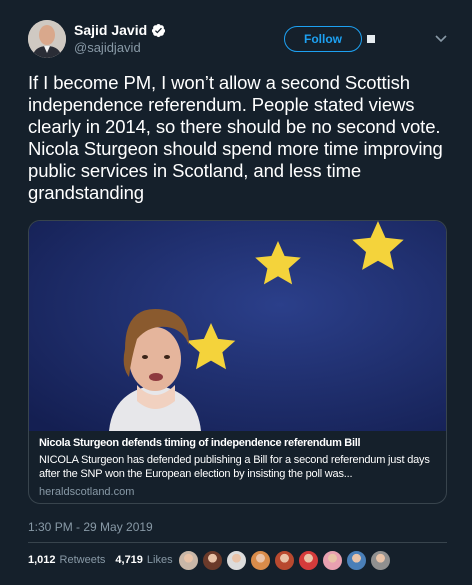  What do you see at coordinates (129, 560) in the screenshot?
I see `likes-count: 4,719` at bounding box center [129, 560].